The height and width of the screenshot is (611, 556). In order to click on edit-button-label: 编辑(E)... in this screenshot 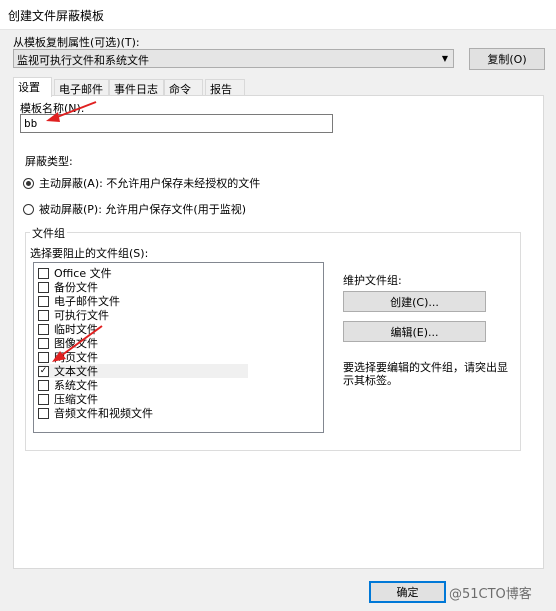, I will do `click(414, 332)`.